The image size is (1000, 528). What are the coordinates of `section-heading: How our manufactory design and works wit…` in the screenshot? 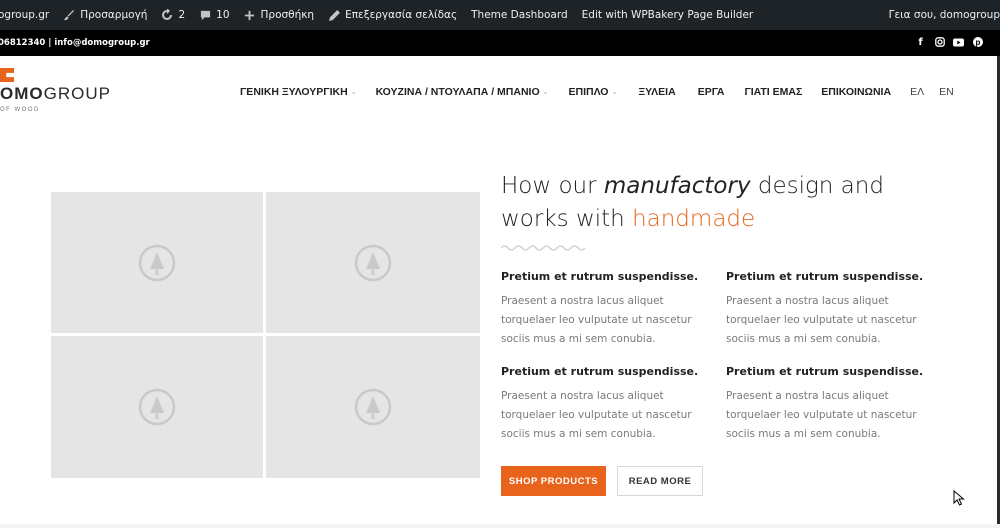 It's located at (692, 202).